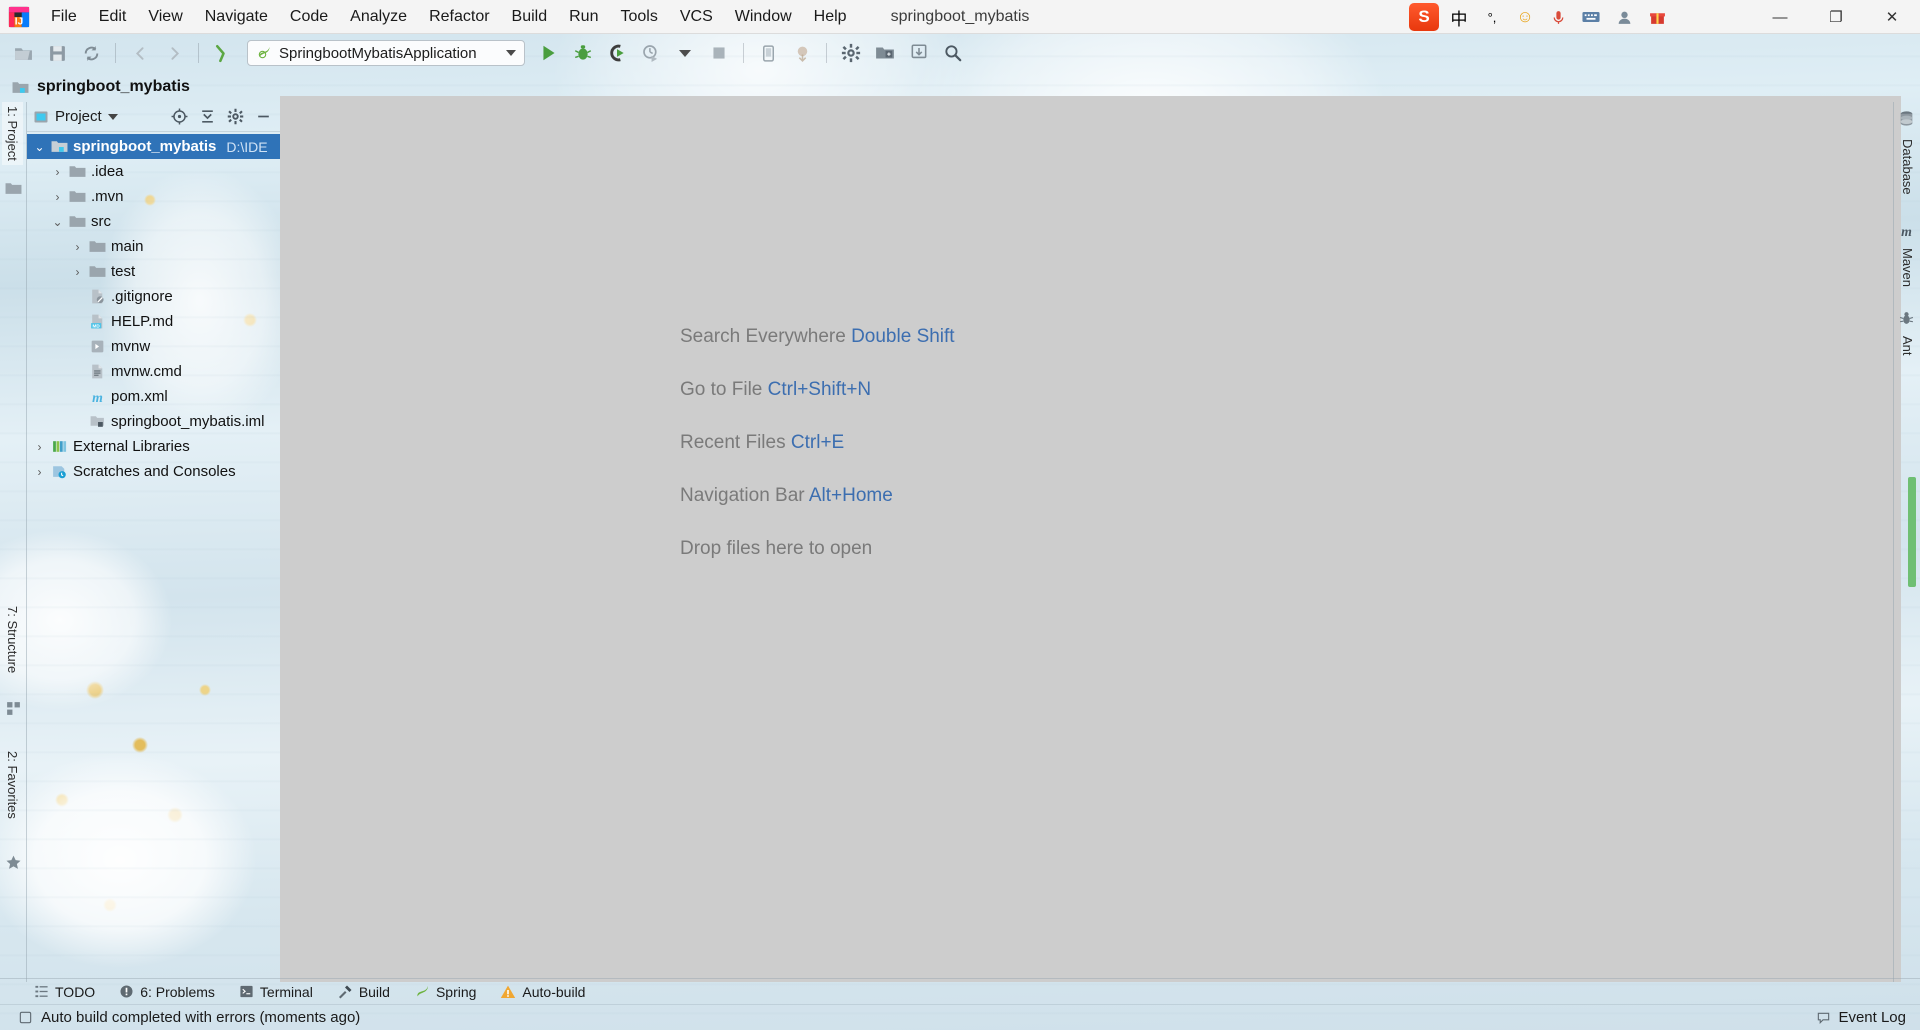 The height and width of the screenshot is (1030, 1920). What do you see at coordinates (64, 992) in the screenshot?
I see `bottom-item-todo: TODO` at bounding box center [64, 992].